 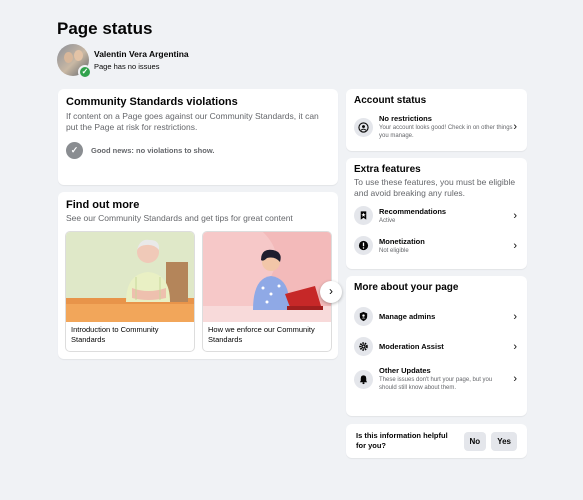 What do you see at coordinates (407, 316) in the screenshot?
I see `row-title: Manage admins` at bounding box center [407, 316].